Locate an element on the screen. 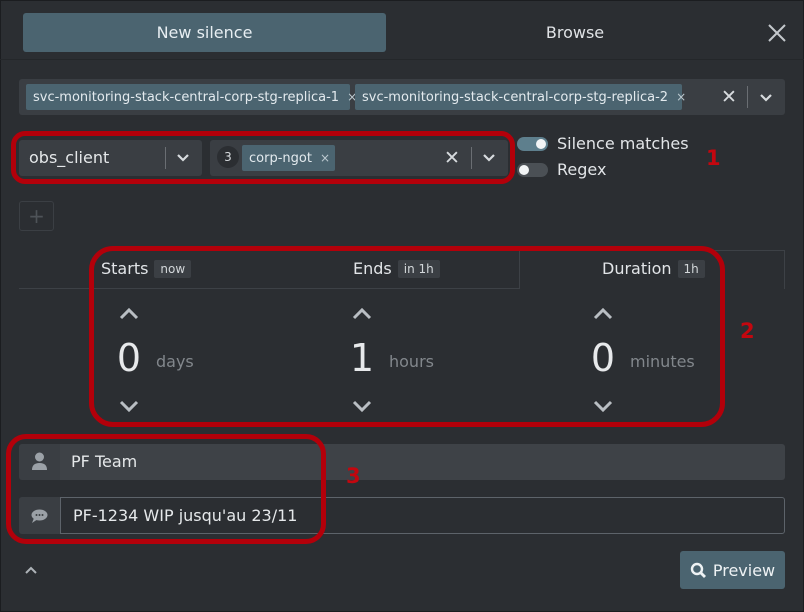 This screenshot has height=612, width=804. silence-matches-label: Silence matches is located at coordinates (623, 143).